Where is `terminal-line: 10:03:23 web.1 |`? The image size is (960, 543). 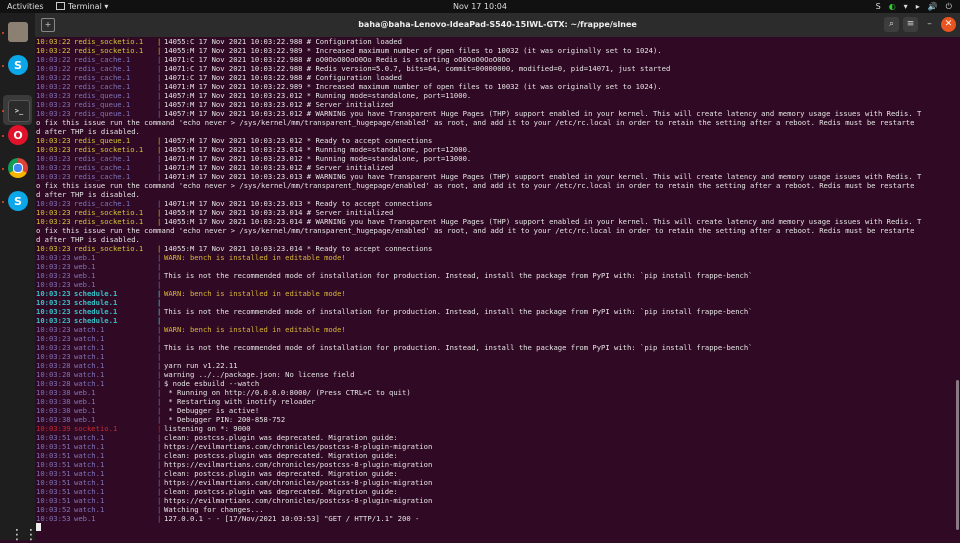
terminal-line: 10:03:23 web.1 | is located at coordinates (494, 266).